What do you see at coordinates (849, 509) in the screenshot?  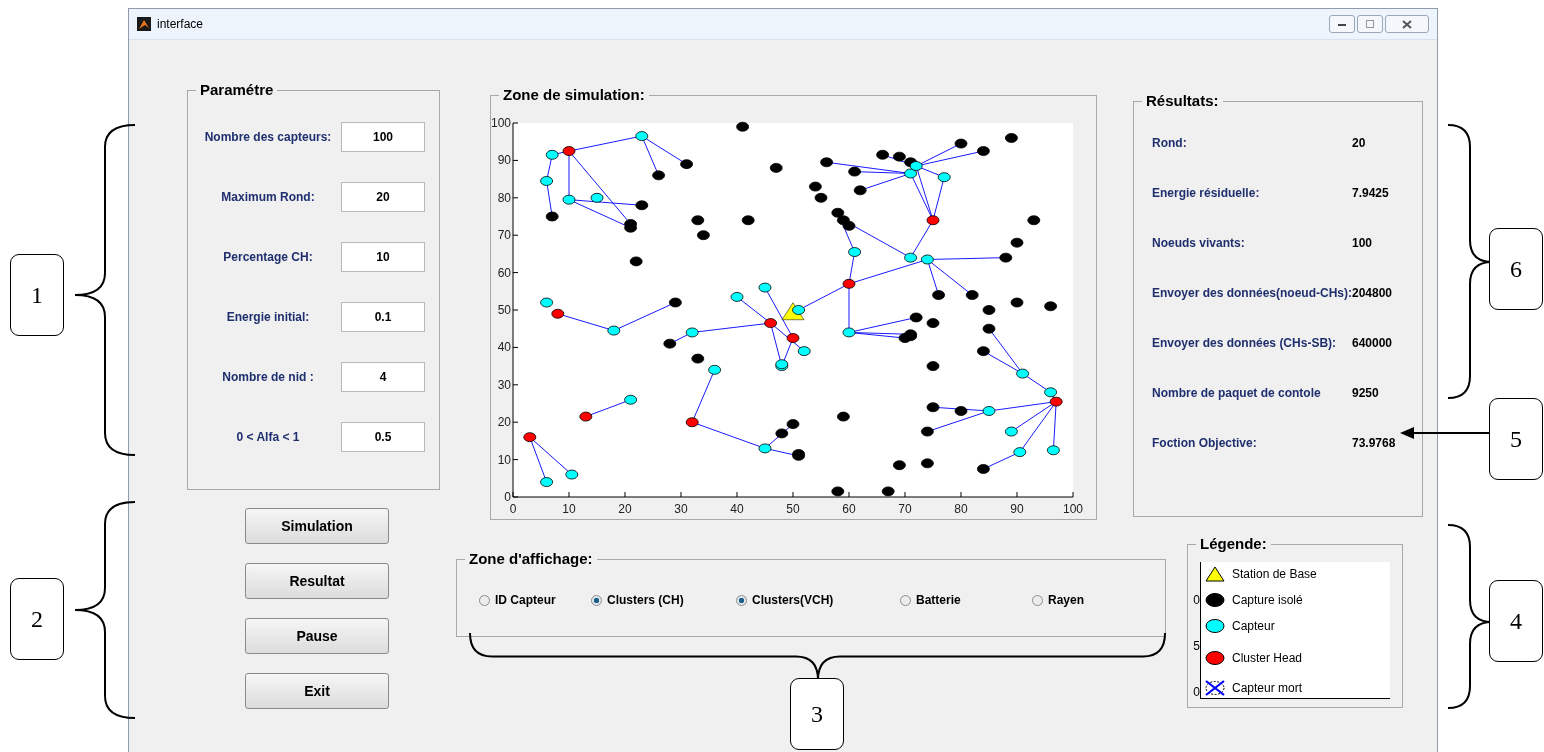 I see `x-tick-label: 60` at bounding box center [849, 509].